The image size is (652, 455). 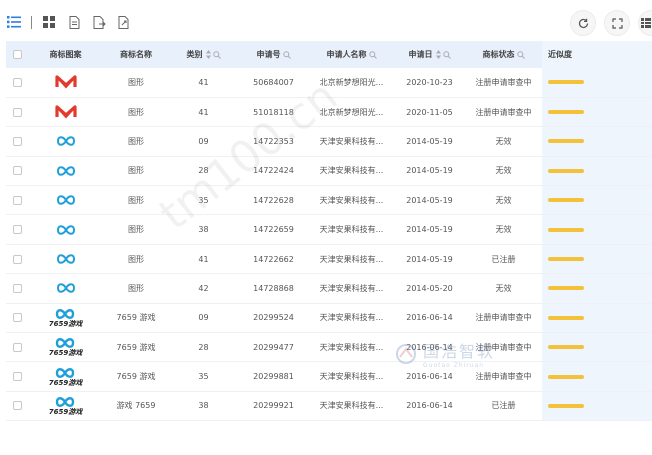 I want to click on cell-reg-no: 14722353, so click(x=273, y=141).